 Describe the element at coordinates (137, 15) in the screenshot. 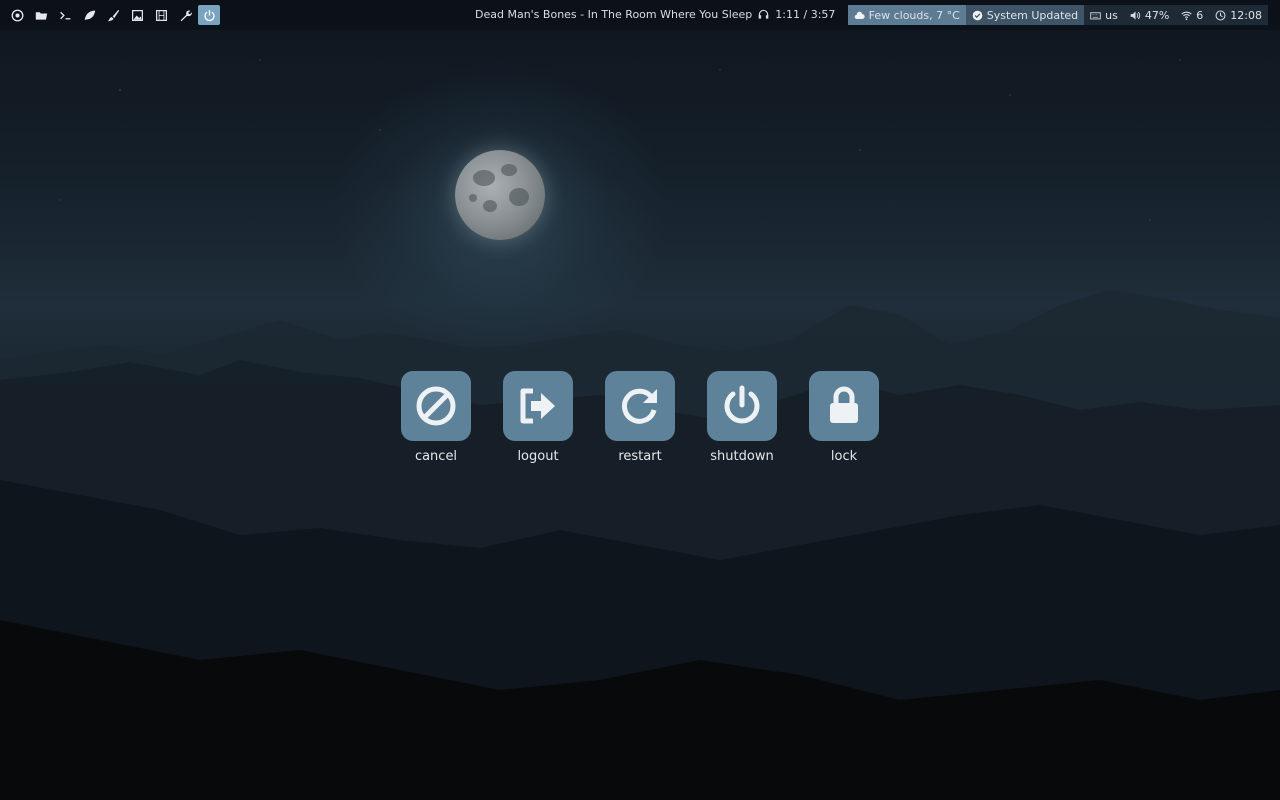

I see `image-icon` at that location.